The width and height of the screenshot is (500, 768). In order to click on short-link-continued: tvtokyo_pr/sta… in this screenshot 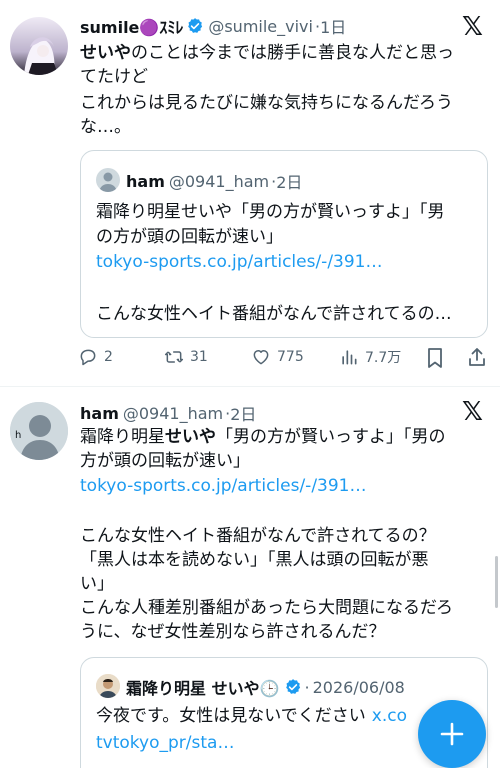, I will do `click(261, 743)`.